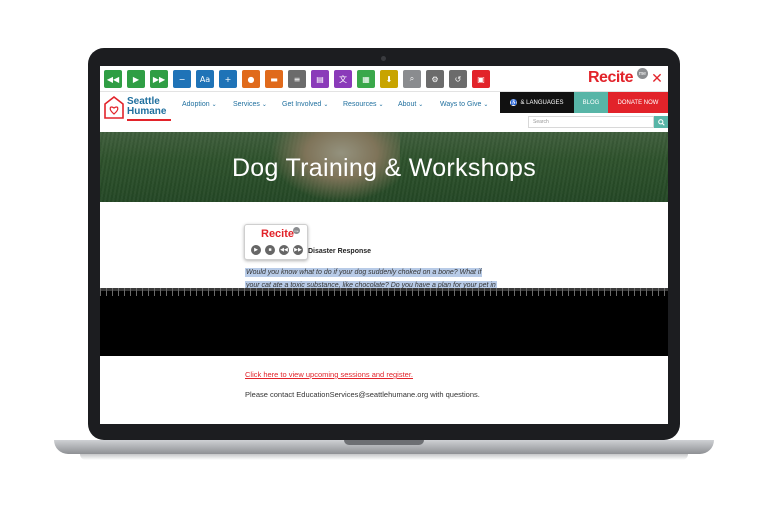 The image size is (768, 512). I want to click on increase-text-icon: +, so click(228, 79).